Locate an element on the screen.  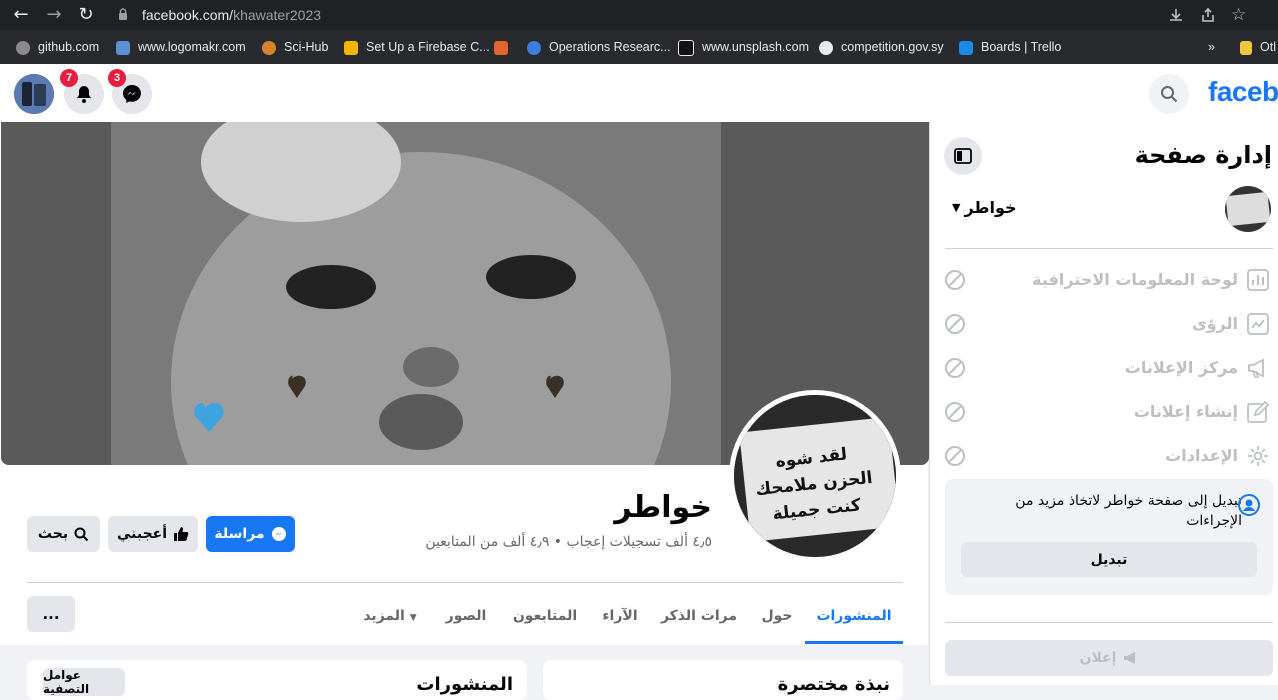
bookmark-blank is located at coordinates (505, 47).